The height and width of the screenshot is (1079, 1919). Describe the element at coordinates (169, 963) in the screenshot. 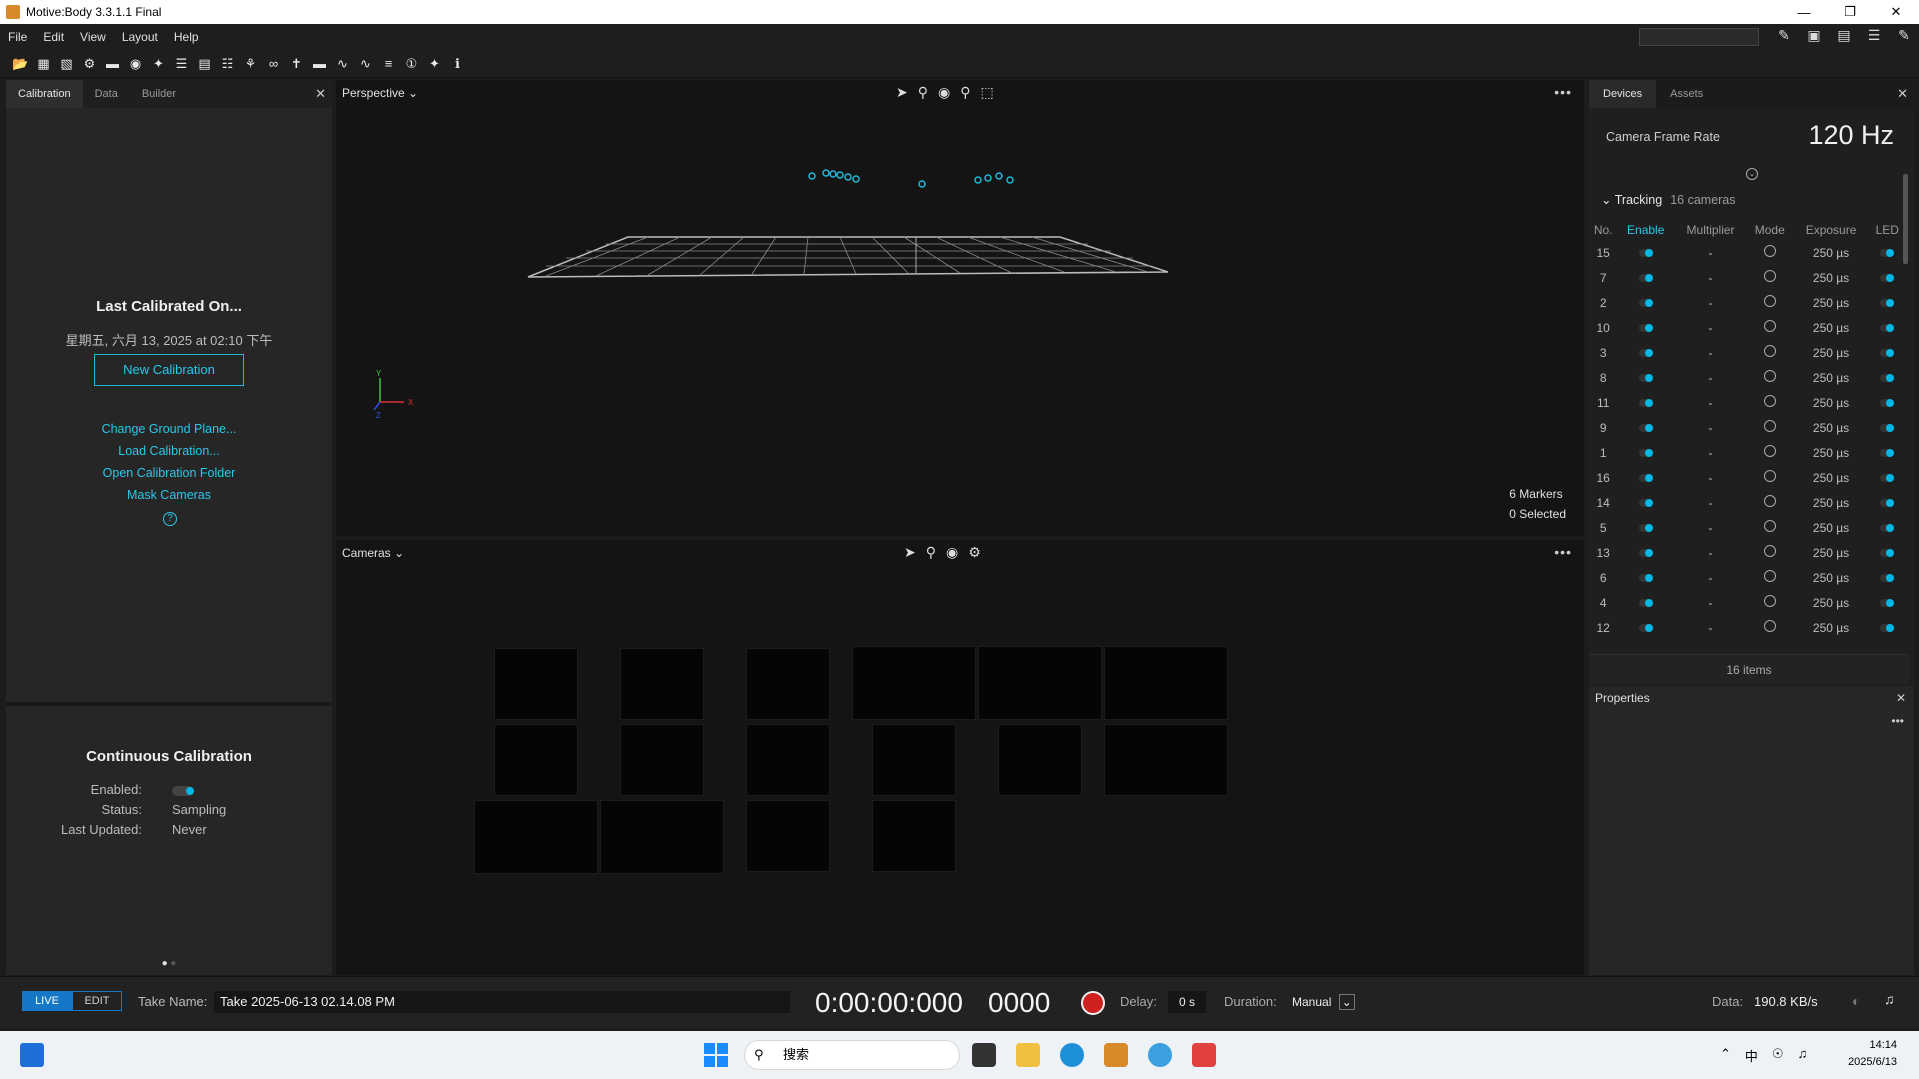

I see `page-dots: ● ●` at that location.